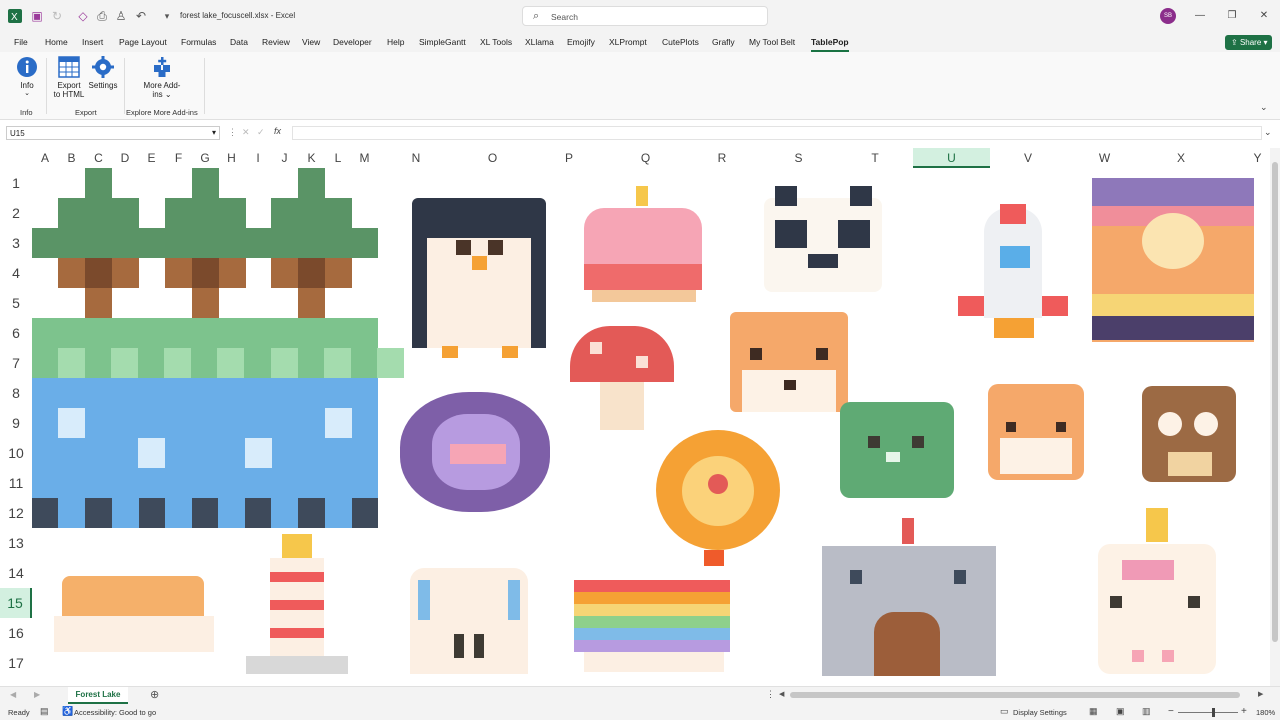 The height and width of the screenshot is (720, 1280). What do you see at coordinates (284, 158) in the screenshot?
I see `column-header-j: J` at bounding box center [284, 158].